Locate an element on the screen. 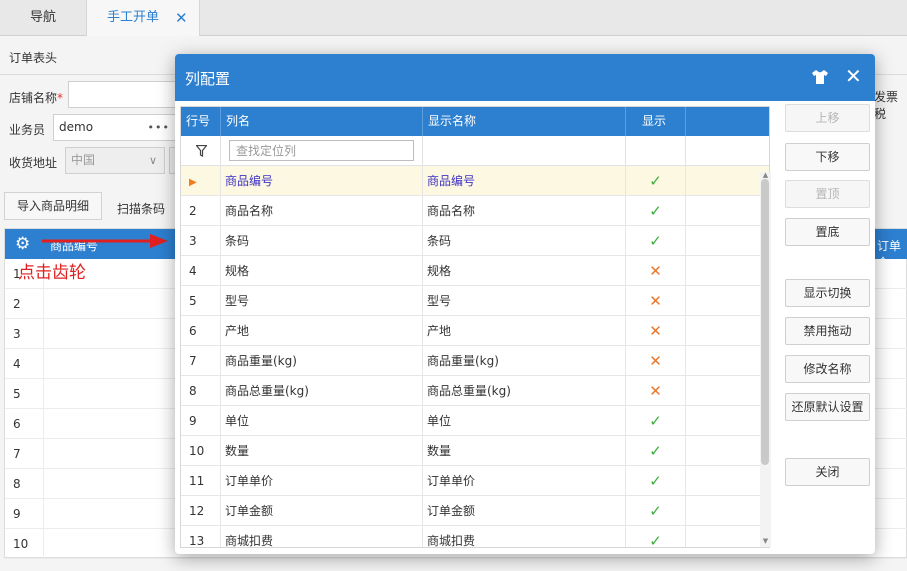 This screenshot has height=571, width=907. close-icon: ✕ is located at coordinates (853, 76).